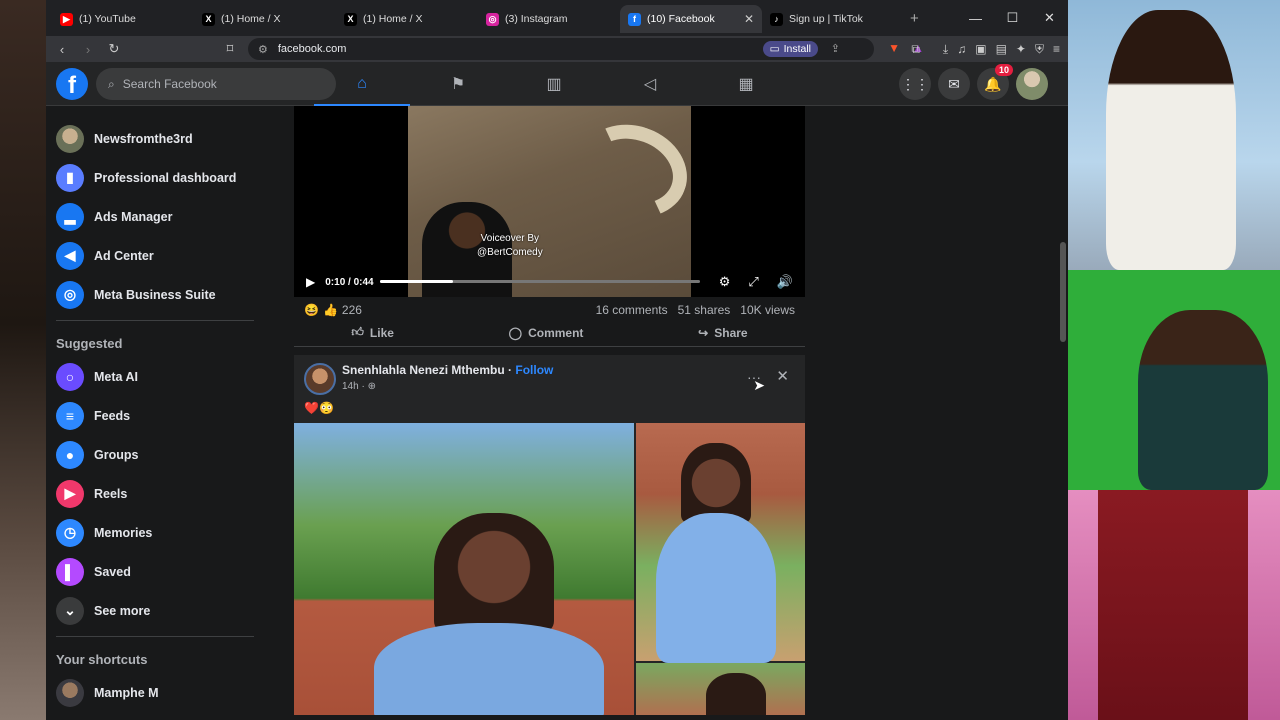 This screenshot has width=1280, height=720. What do you see at coordinates (586, 49) in the screenshot?
I see `address-bar: ⚙ facebook.com ▭ Install ⇪ ▼ ▲` at bounding box center [586, 49].